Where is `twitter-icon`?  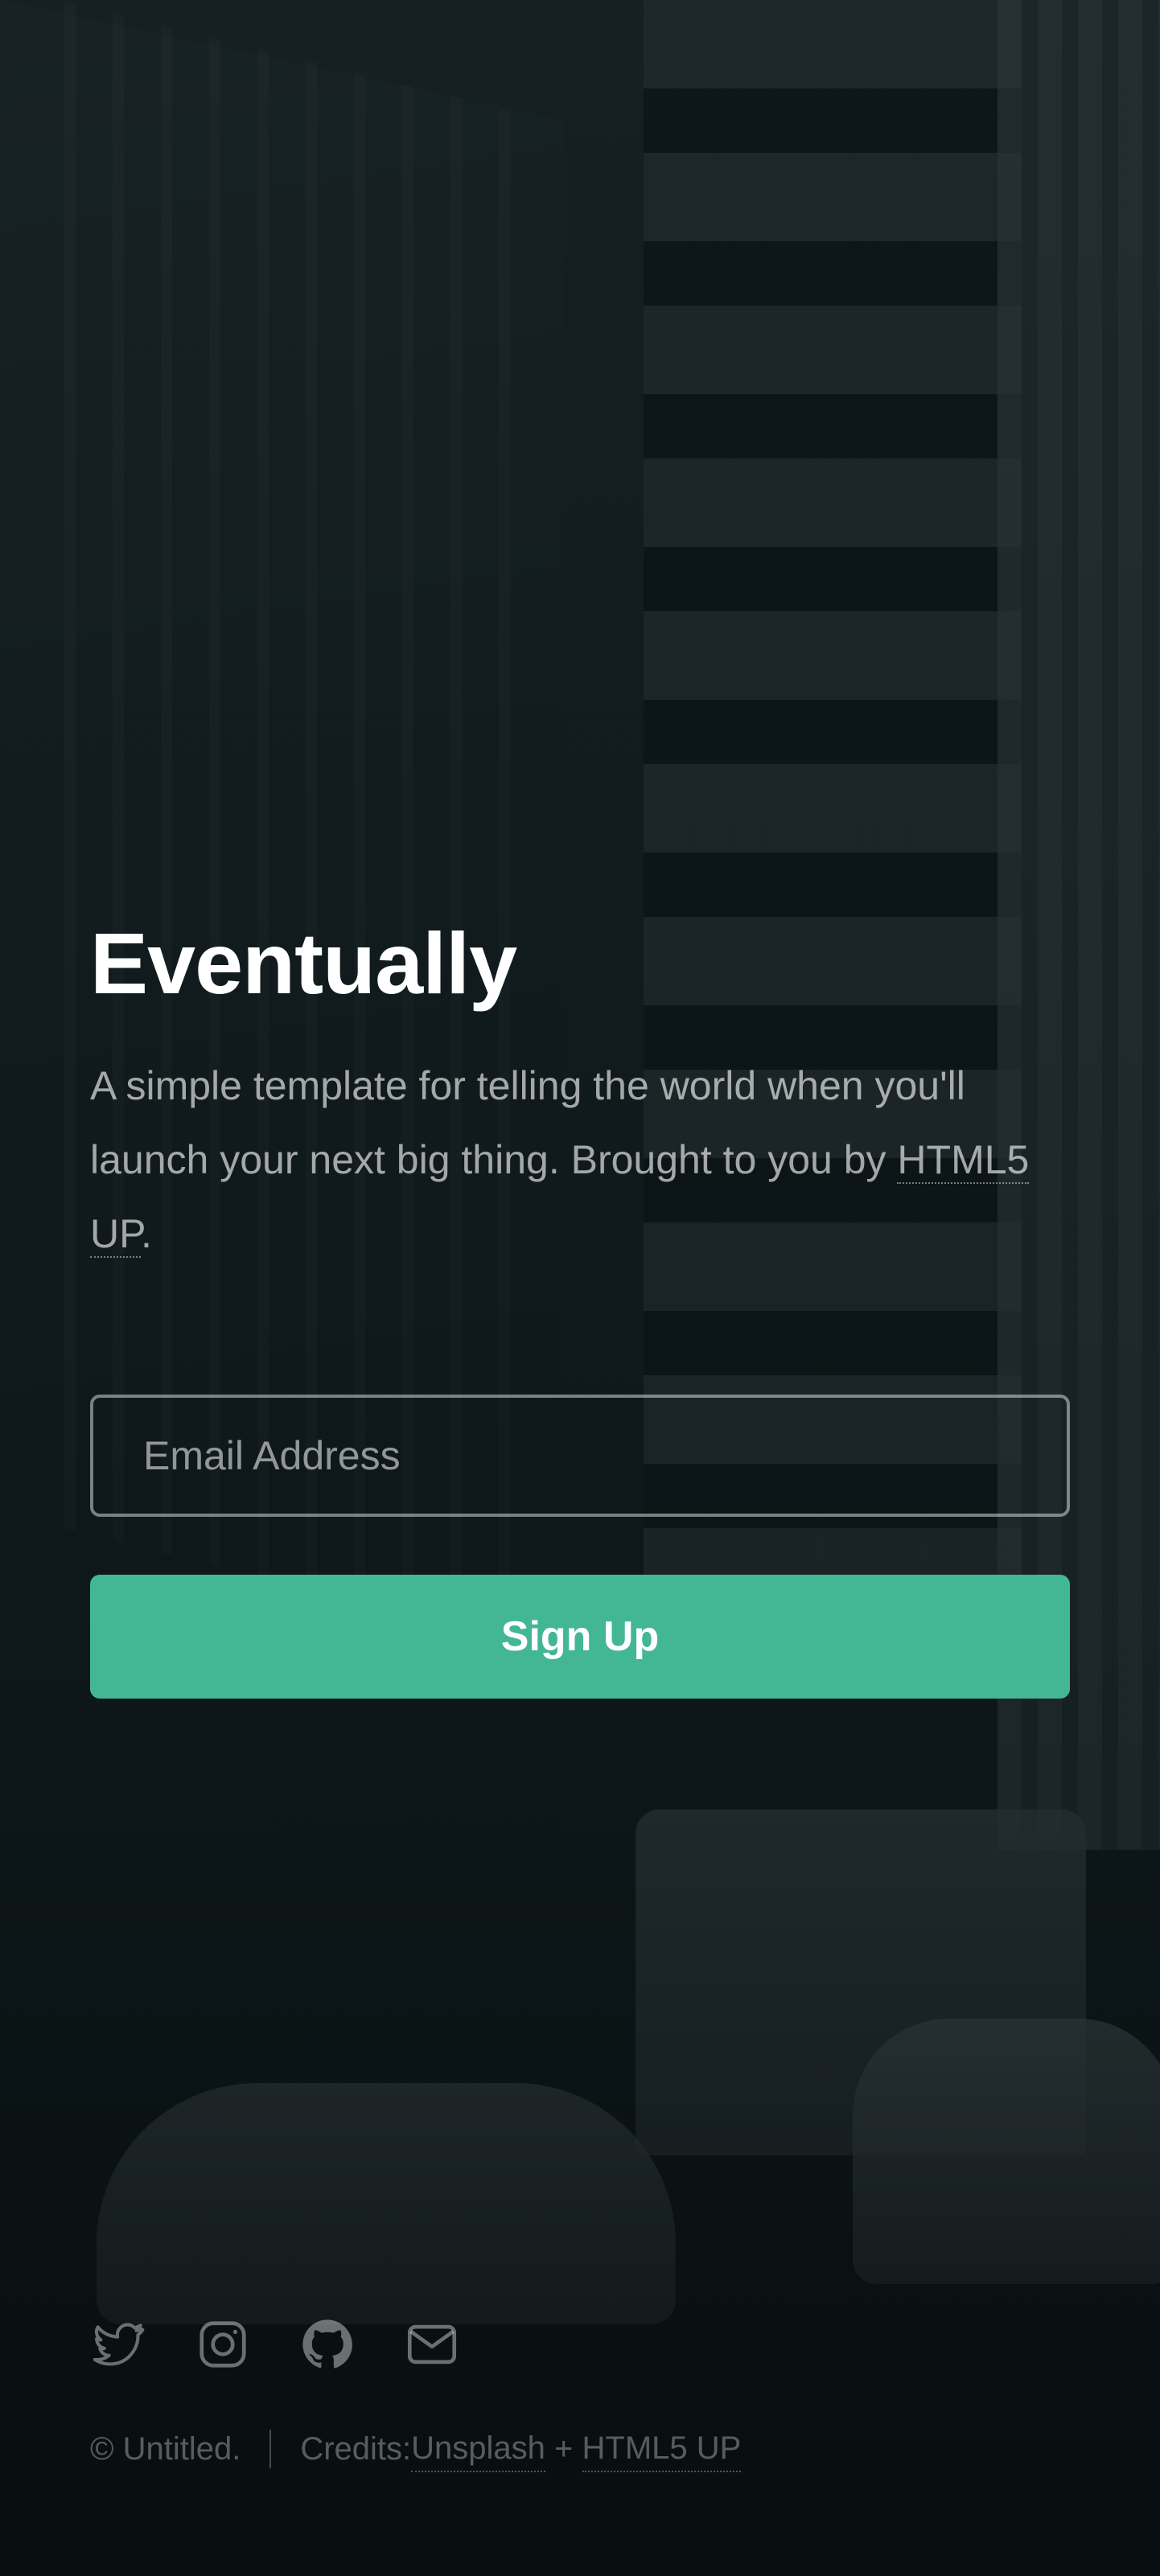 twitter-icon is located at coordinates (118, 2344).